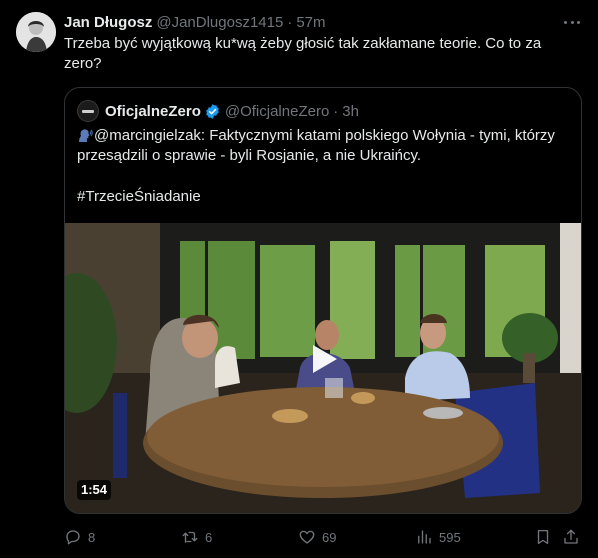  Describe the element at coordinates (94, 490) in the screenshot. I see `video-duration: 1:54` at that location.